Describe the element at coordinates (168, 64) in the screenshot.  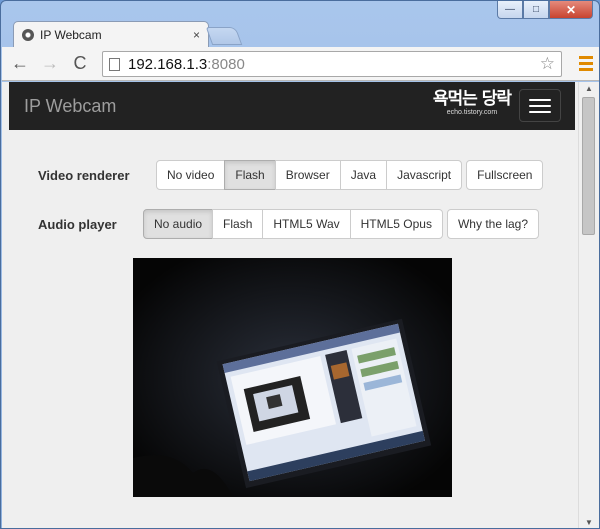
I see `url-host: 192.168.1.3` at that location.